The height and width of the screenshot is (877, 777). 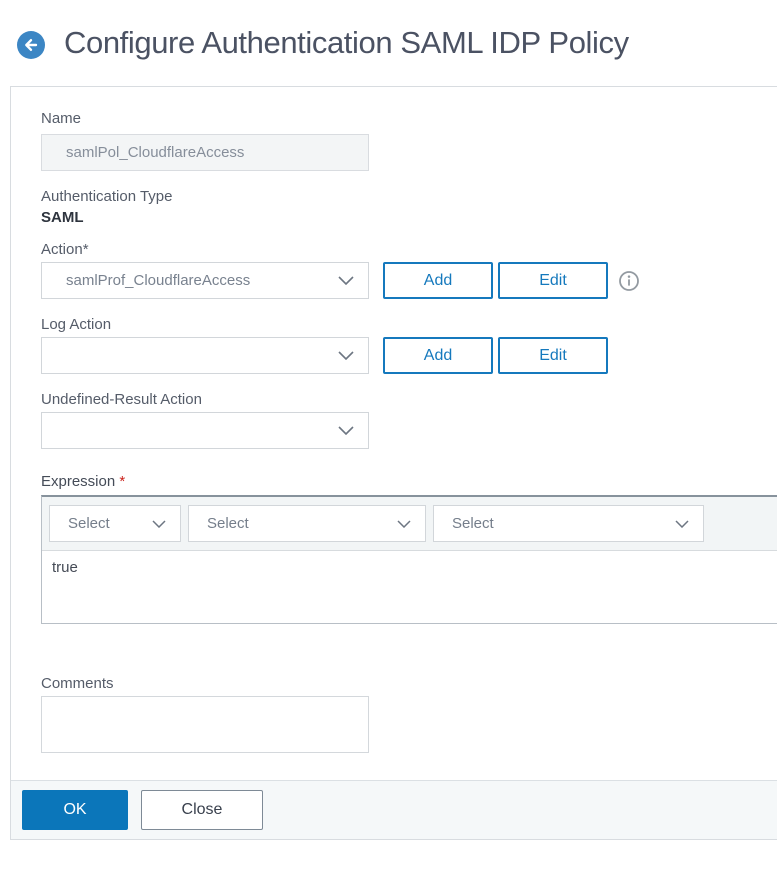 I want to click on log-action-select, so click(x=205, y=355).